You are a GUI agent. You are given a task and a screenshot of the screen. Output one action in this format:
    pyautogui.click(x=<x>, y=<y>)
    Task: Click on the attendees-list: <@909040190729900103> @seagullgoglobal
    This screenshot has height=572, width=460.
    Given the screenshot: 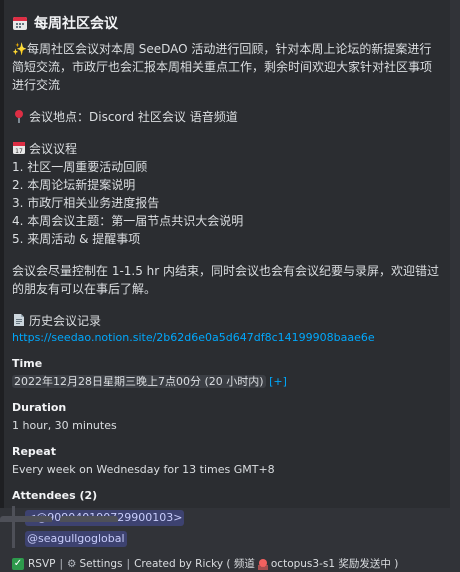 What is the action you would take?
    pyautogui.click(x=227, y=527)
    